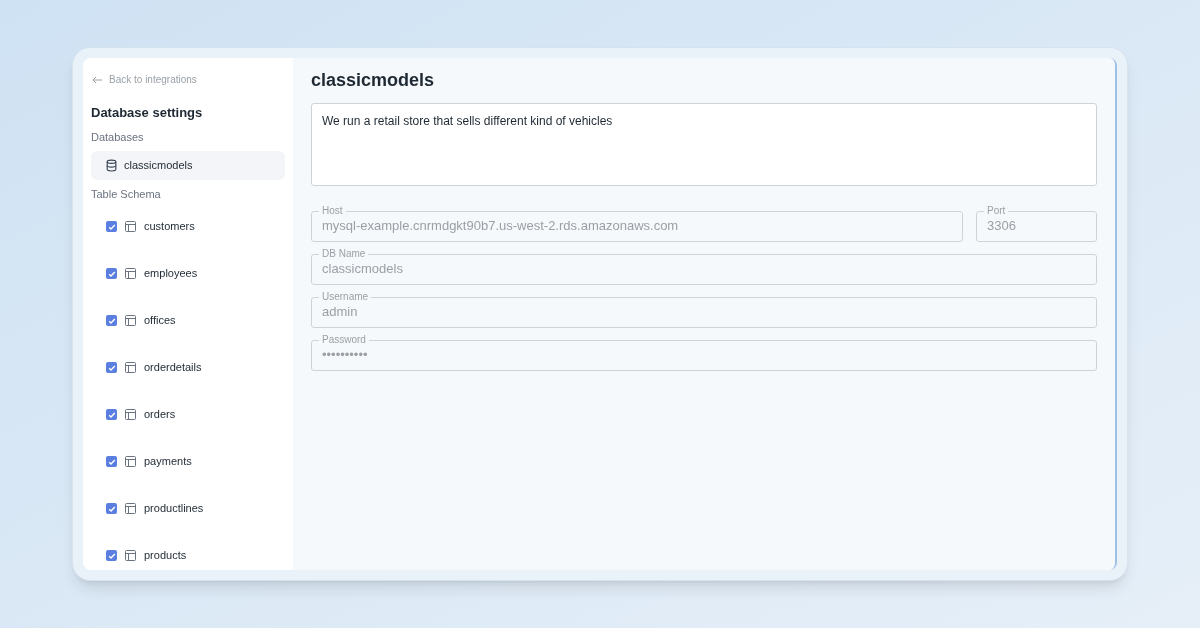 This screenshot has width=1200, height=628. I want to click on section-label: Table Schema, so click(126, 194).